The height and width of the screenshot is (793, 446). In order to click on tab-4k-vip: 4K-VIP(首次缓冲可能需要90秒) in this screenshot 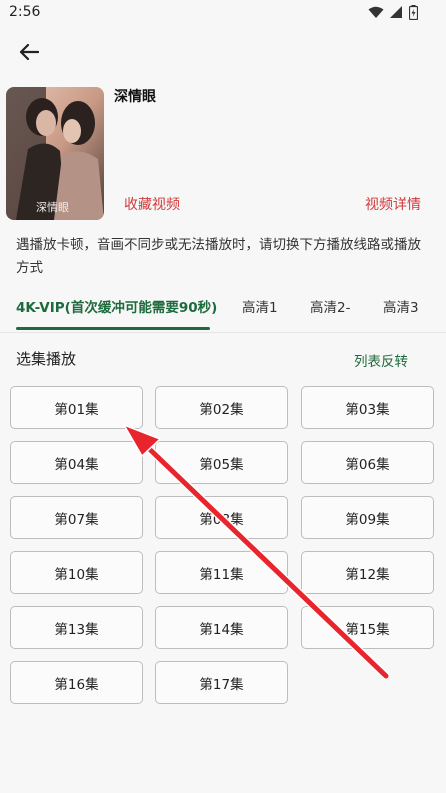, I will do `click(116, 306)`.